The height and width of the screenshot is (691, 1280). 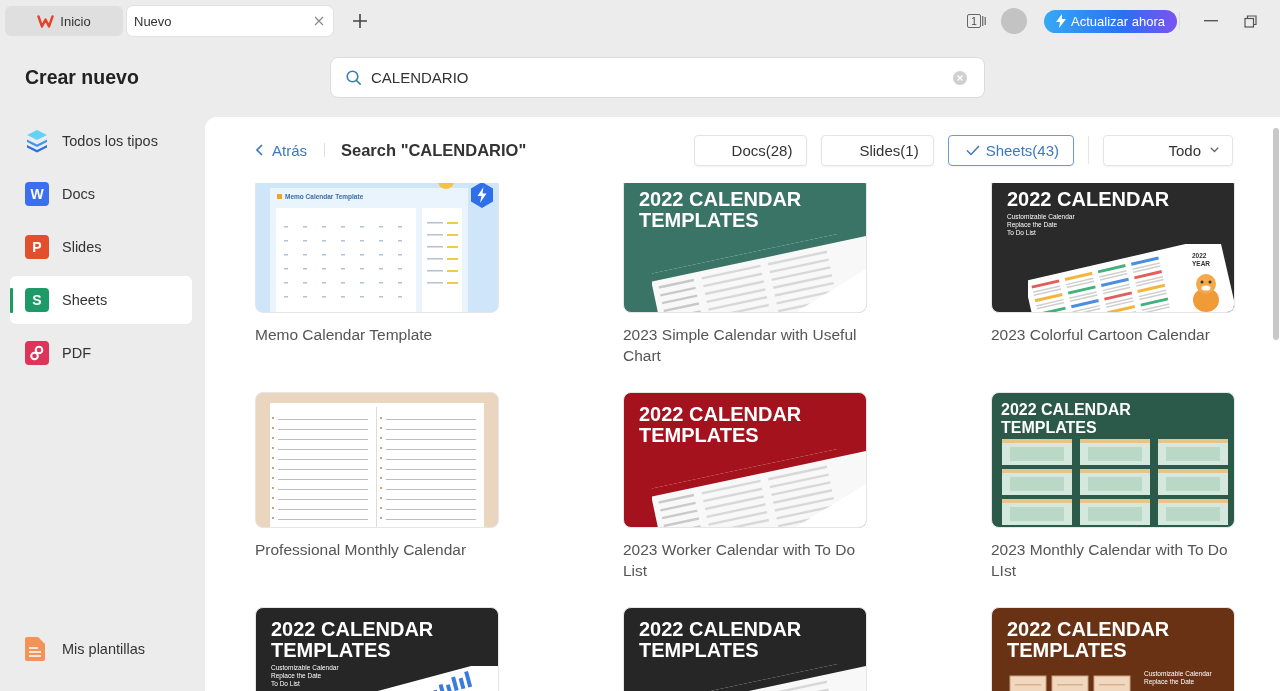 What do you see at coordinates (101, 194) in the screenshot?
I see `sidebar-item: W Docs` at bounding box center [101, 194].